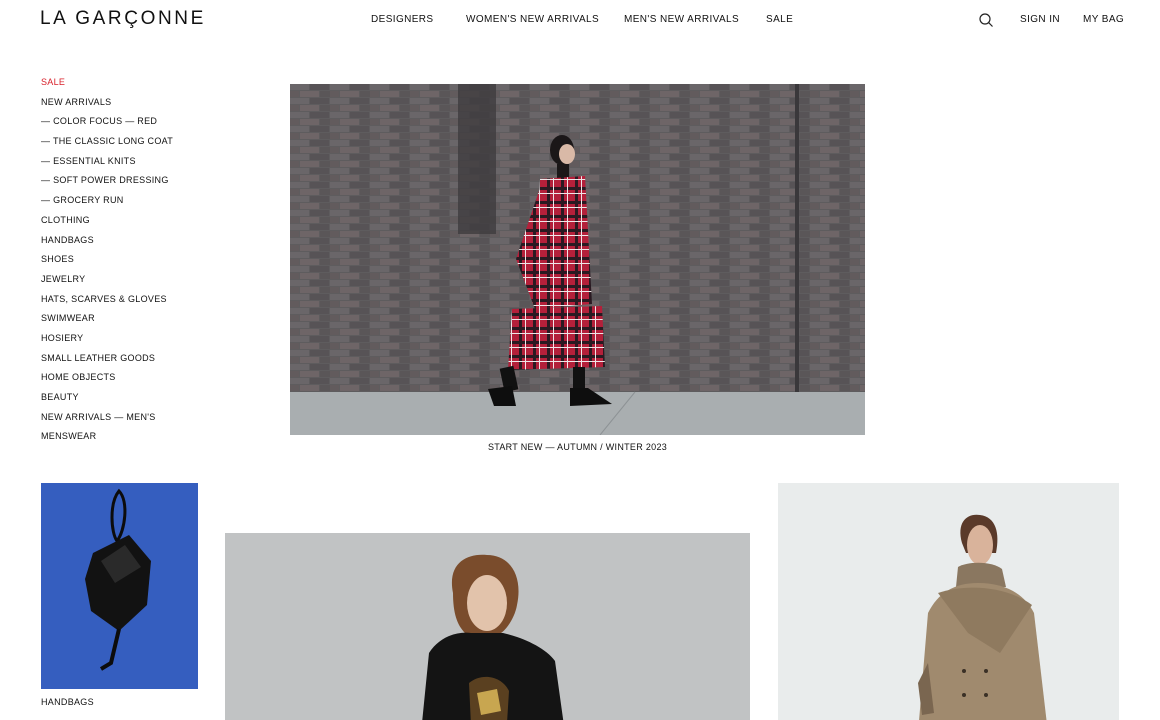 This screenshot has width=1160, height=720. What do you see at coordinates (577, 447) in the screenshot?
I see `hero-caption: START NEW — AUTUMN / WINTER 2023` at bounding box center [577, 447].